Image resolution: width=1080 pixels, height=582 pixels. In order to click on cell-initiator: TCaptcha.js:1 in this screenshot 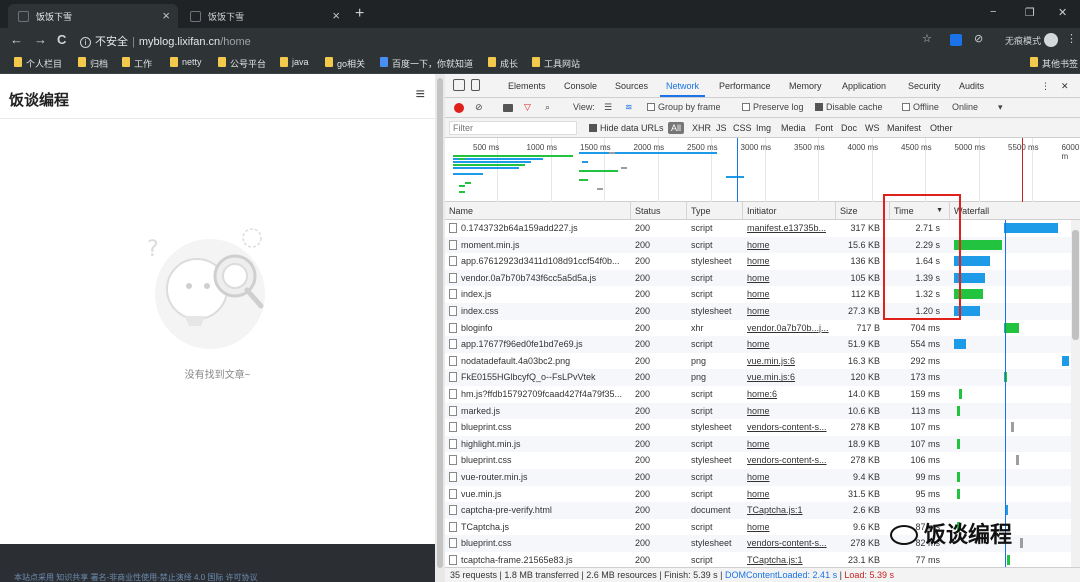, I will do `click(789, 559)`.